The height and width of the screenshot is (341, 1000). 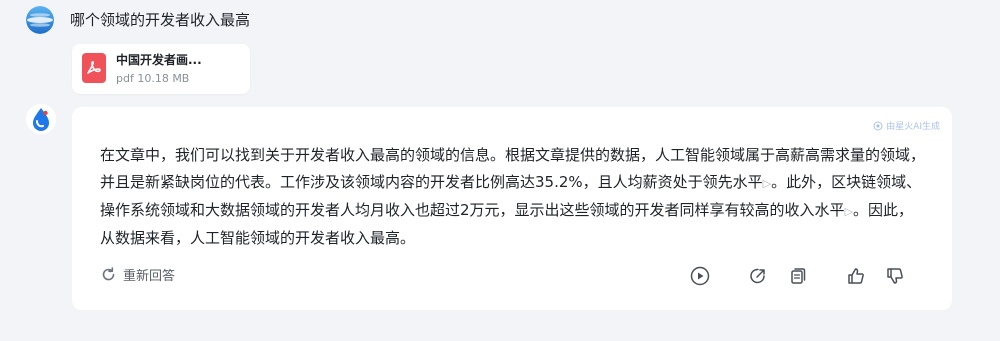 What do you see at coordinates (913, 127) in the screenshot?
I see `ai-badge-text: 由星火AI生成` at bounding box center [913, 127].